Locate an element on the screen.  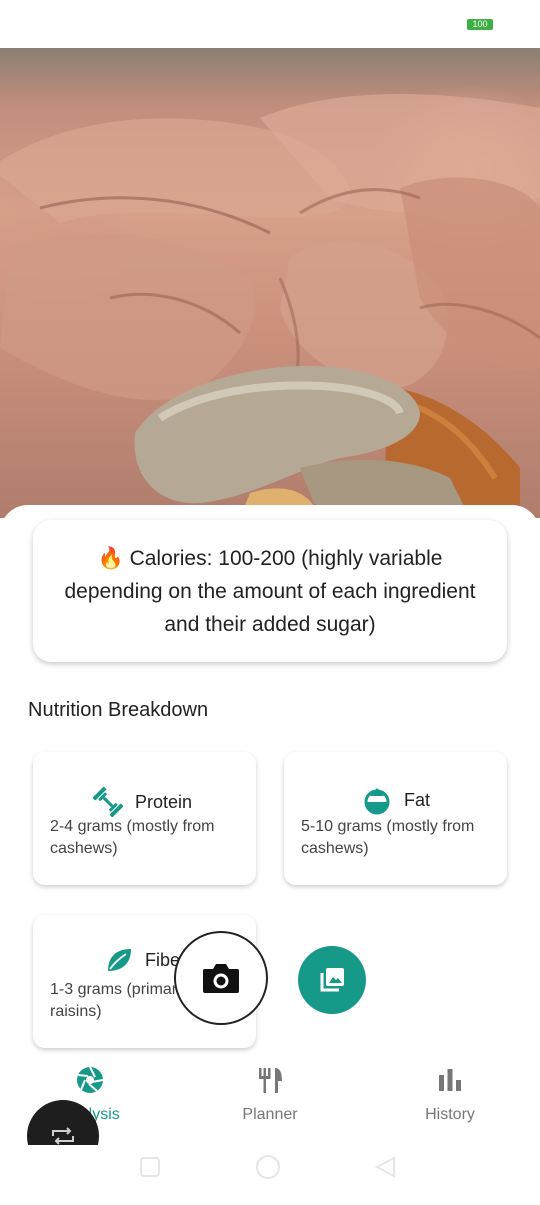
water-drop-icon is located at coordinates (377, 801).